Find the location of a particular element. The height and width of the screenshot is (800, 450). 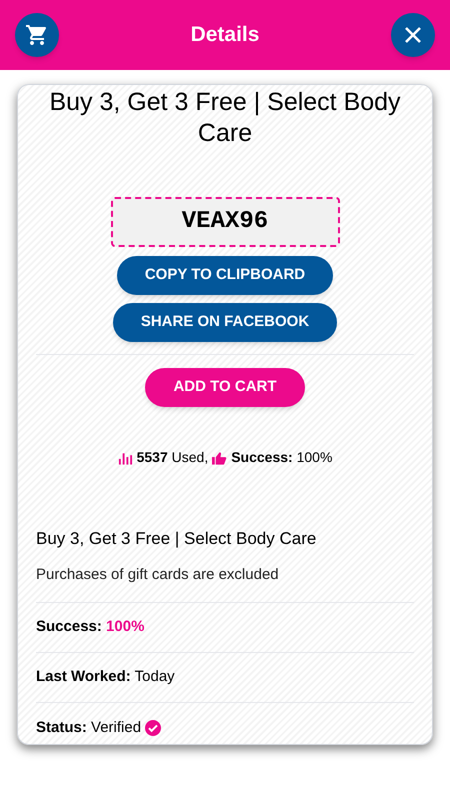

coupon-code: VEAX96 is located at coordinates (225, 222).